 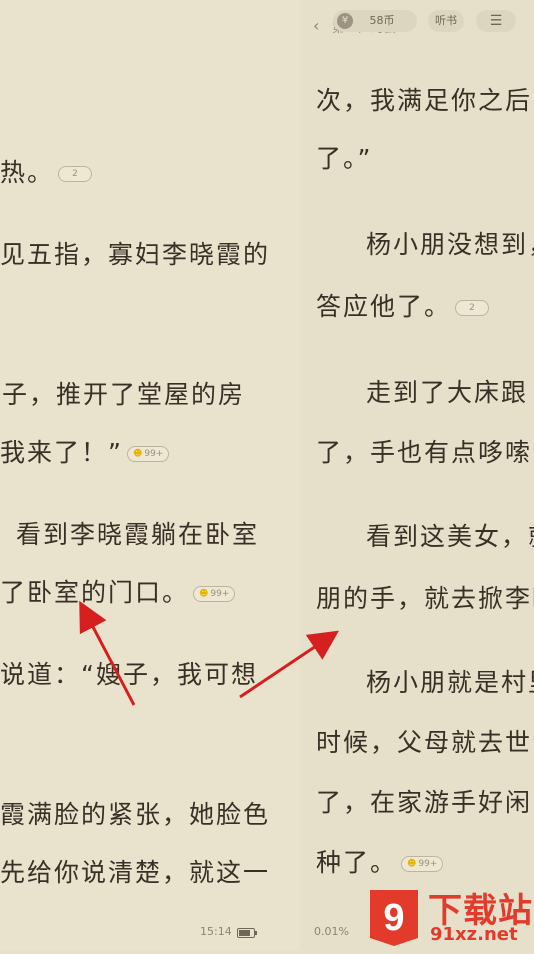 I want to click on watermark-url: 91xz.net, so click(x=474, y=934).